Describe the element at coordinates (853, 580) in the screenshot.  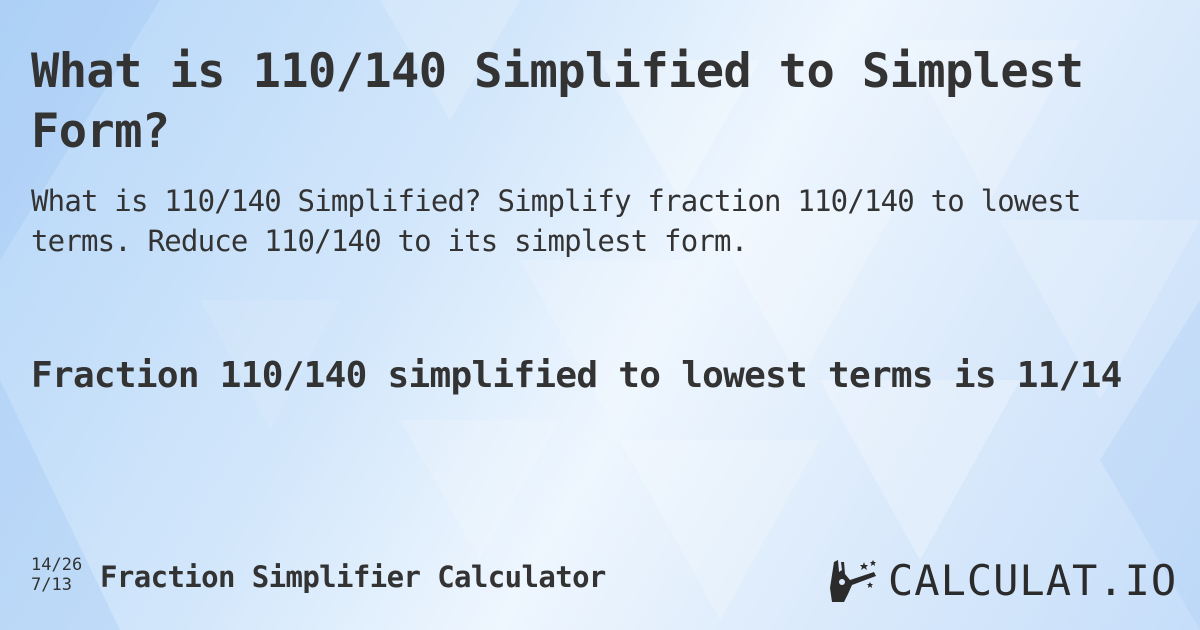
I see `magic-wand-hand-icon` at that location.